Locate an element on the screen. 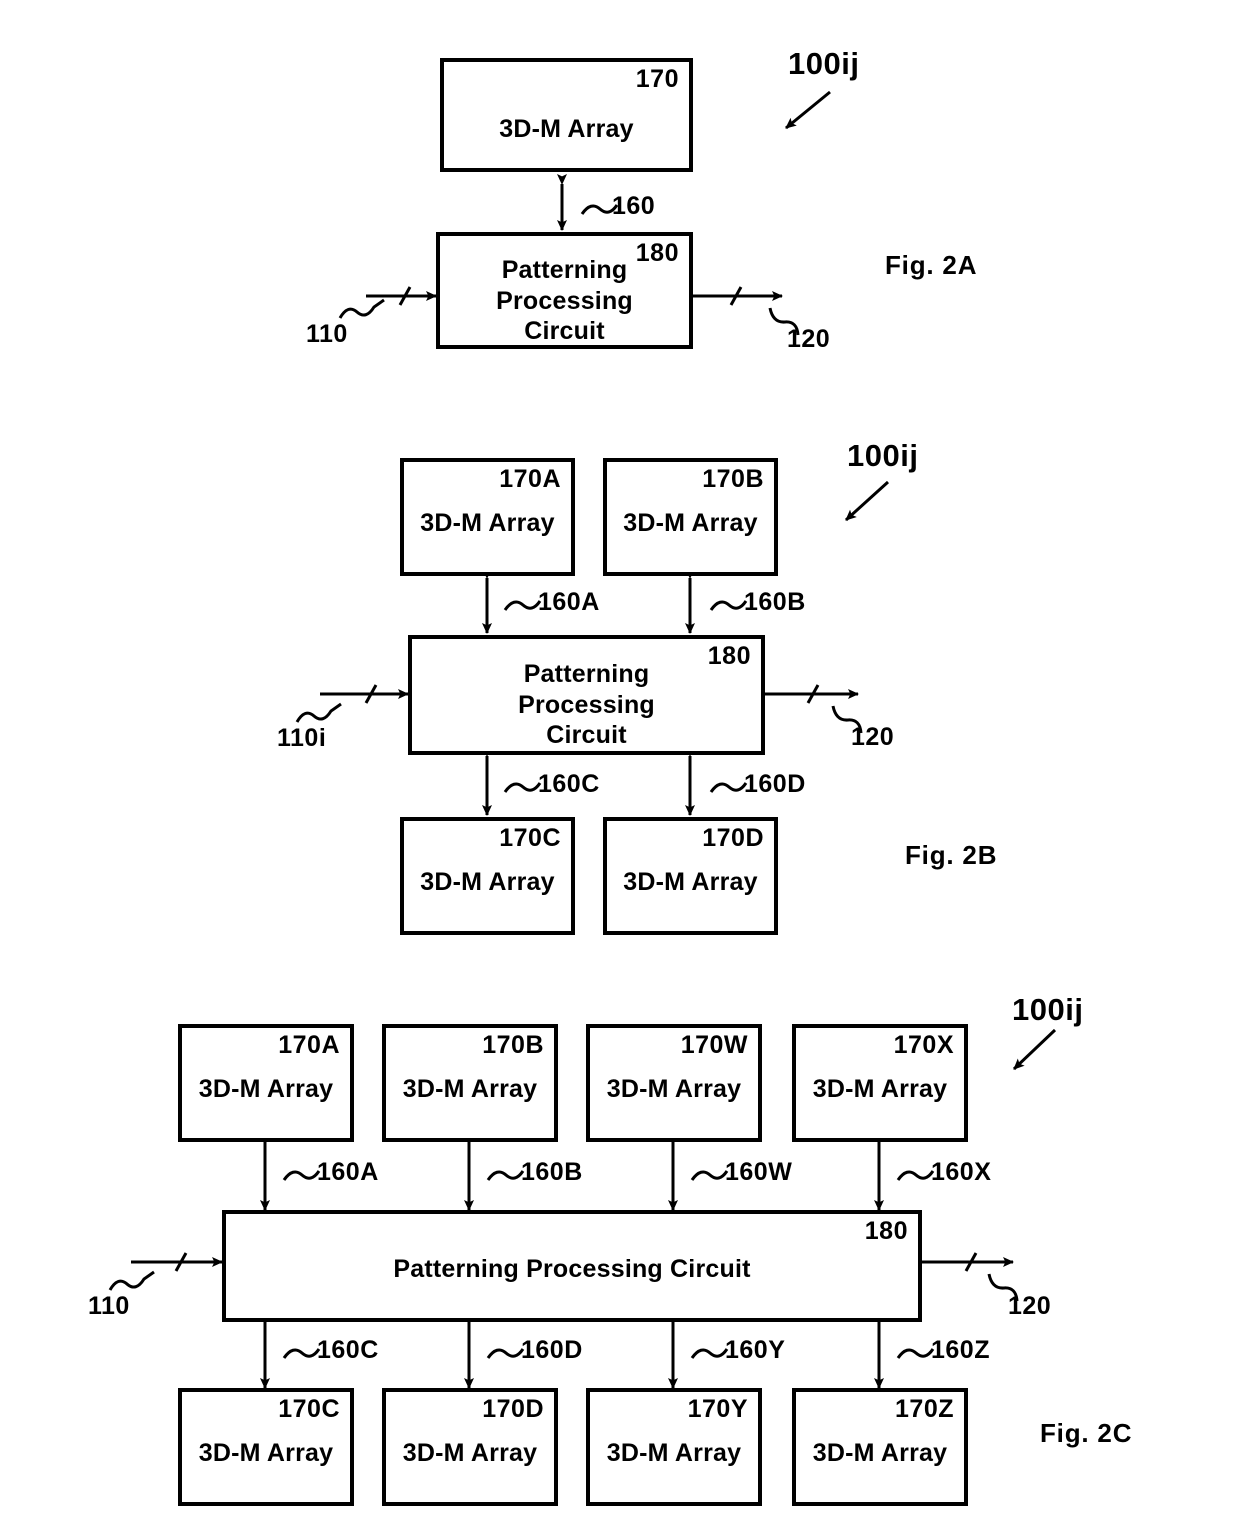  fig2b-circuit-180-line1: Patterning is located at coordinates (586, 674).